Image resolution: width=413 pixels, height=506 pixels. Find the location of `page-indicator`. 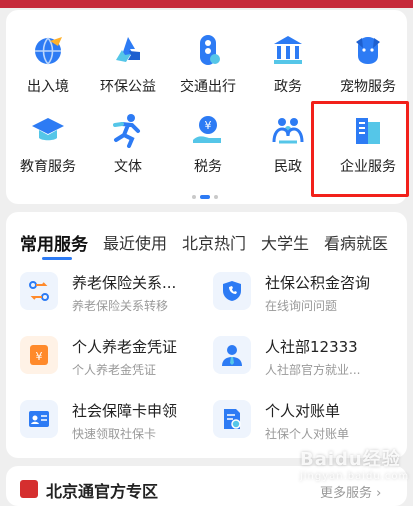

page-indicator is located at coordinates (205, 197).